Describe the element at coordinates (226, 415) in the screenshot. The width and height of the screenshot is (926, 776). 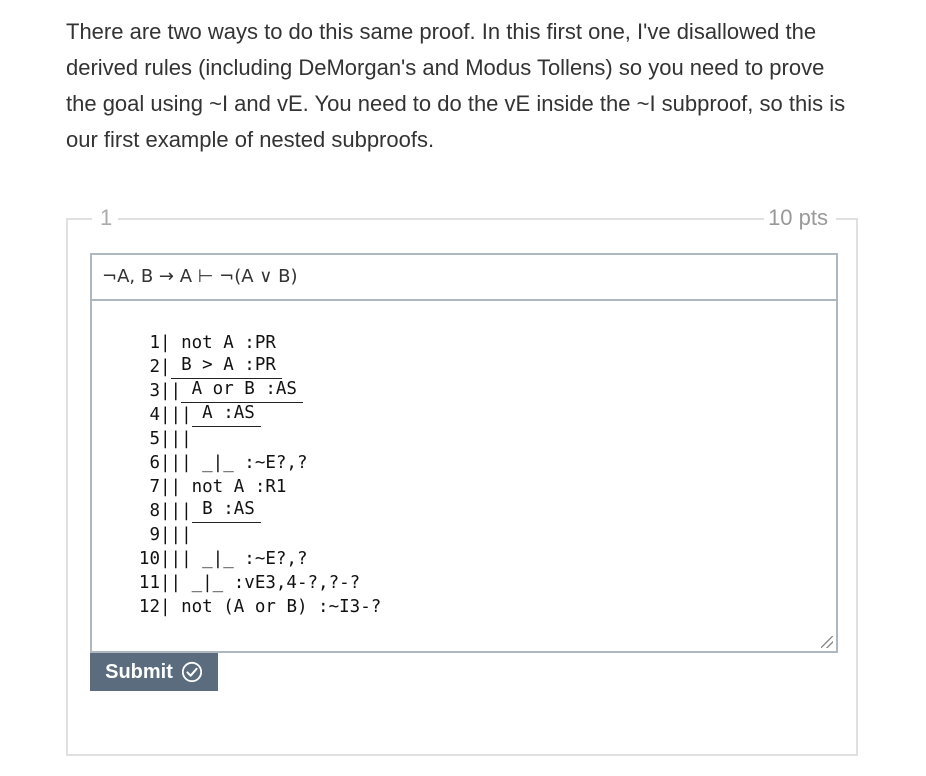
I see `line-text: A :AS` at that location.